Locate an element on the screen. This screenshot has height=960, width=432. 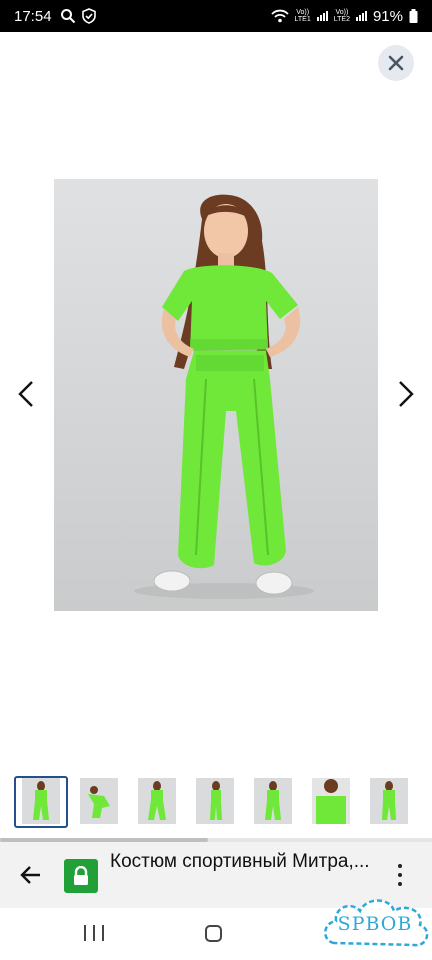
watermark-logo: SPBOB is located at coordinates (375, 924).